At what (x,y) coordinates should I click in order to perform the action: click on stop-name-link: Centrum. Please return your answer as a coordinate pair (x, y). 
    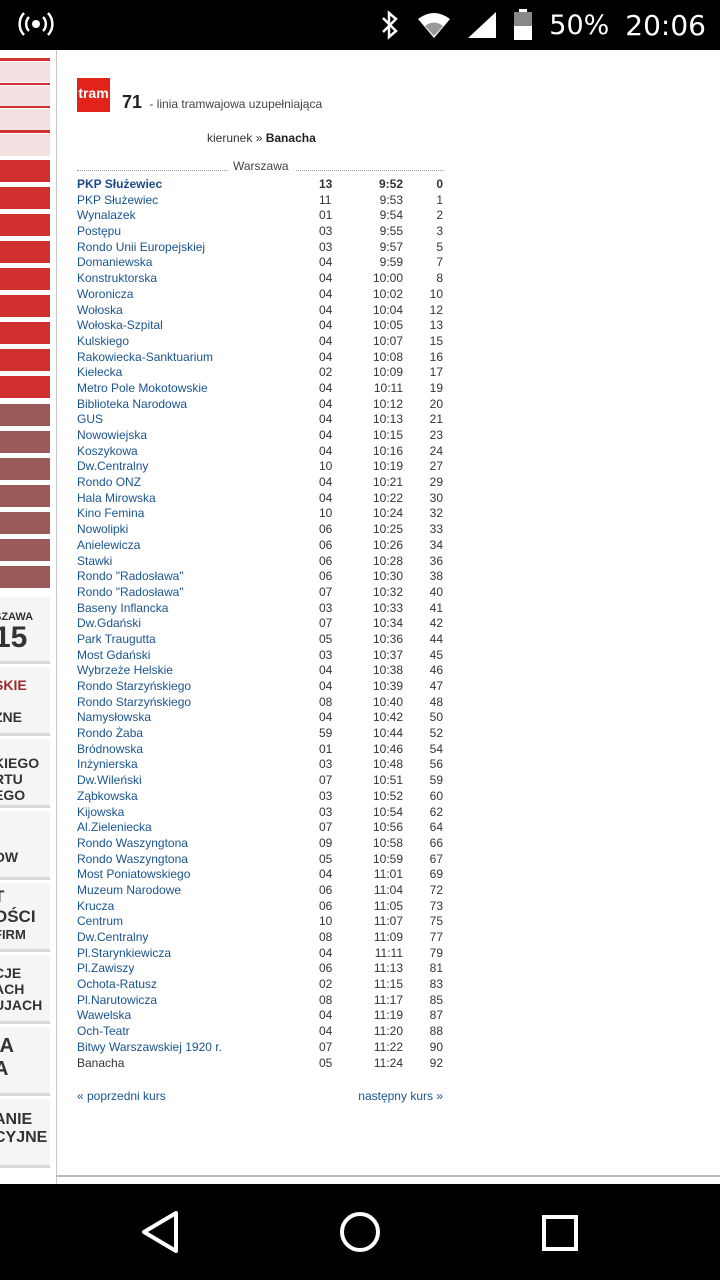
    Looking at the image, I should click on (100, 922).